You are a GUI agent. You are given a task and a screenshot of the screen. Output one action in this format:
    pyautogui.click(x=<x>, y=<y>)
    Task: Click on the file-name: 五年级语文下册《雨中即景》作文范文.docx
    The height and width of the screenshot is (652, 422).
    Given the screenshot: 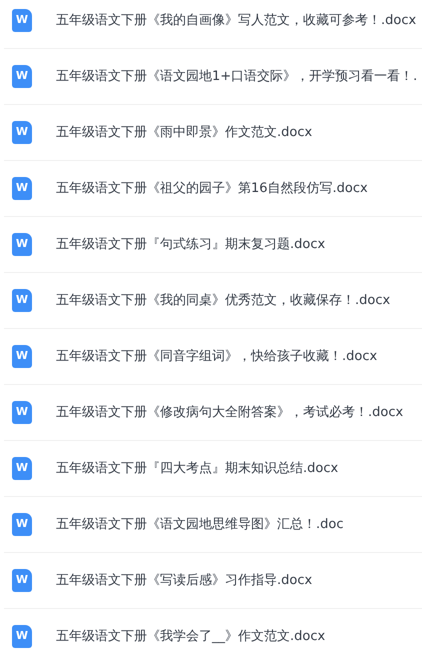 What is the action you would take?
    pyautogui.click(x=184, y=132)
    